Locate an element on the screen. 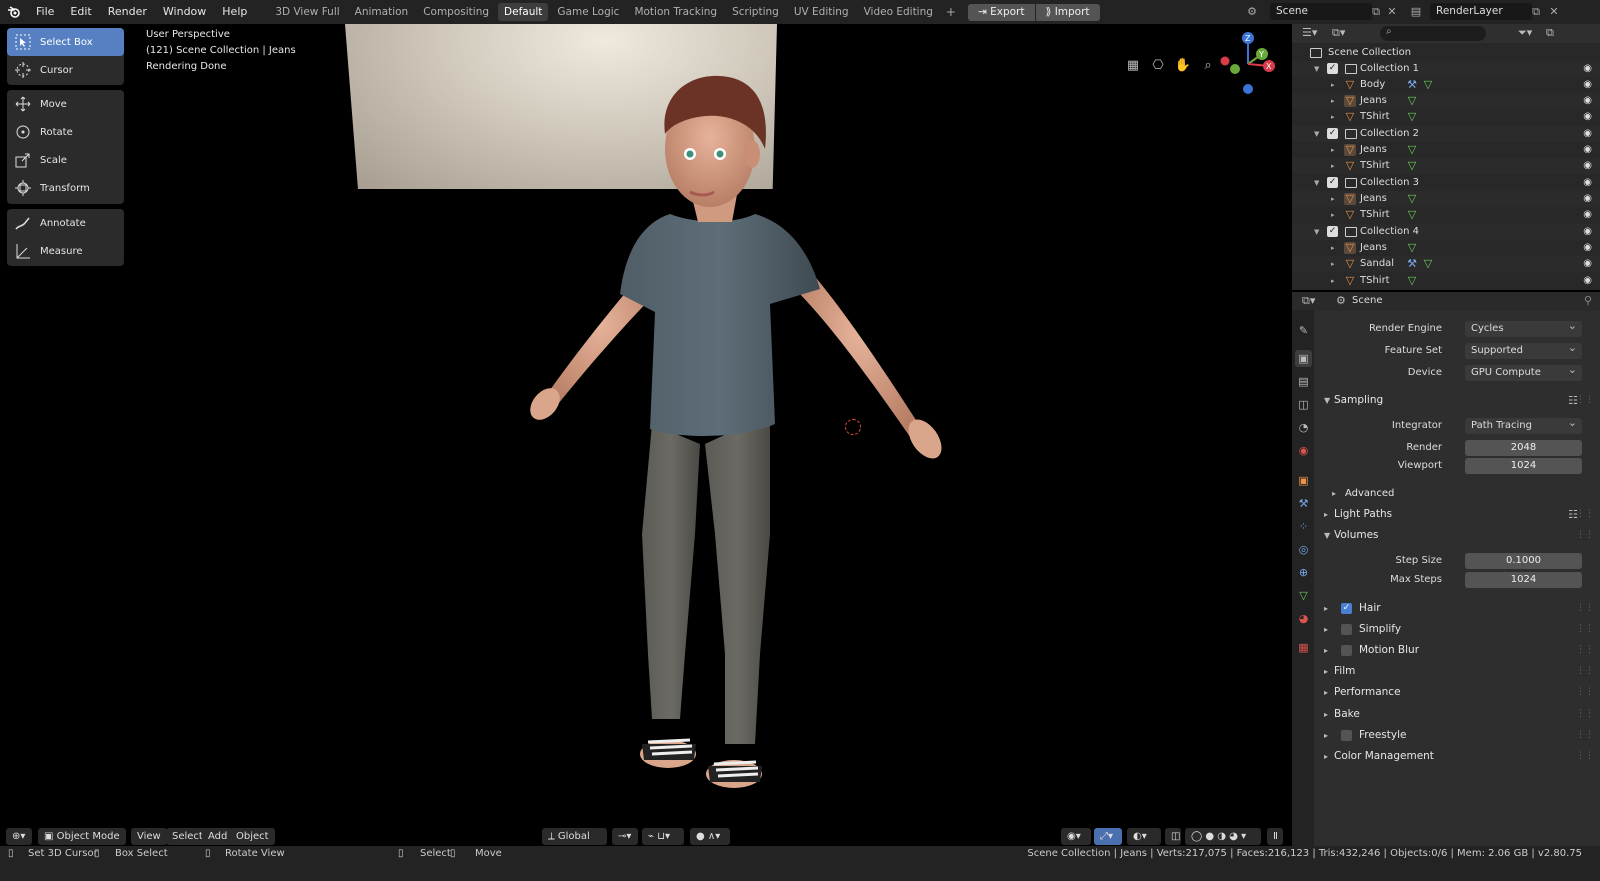  proportional-editing-icon: ● ∧▾ is located at coordinates (710, 836).